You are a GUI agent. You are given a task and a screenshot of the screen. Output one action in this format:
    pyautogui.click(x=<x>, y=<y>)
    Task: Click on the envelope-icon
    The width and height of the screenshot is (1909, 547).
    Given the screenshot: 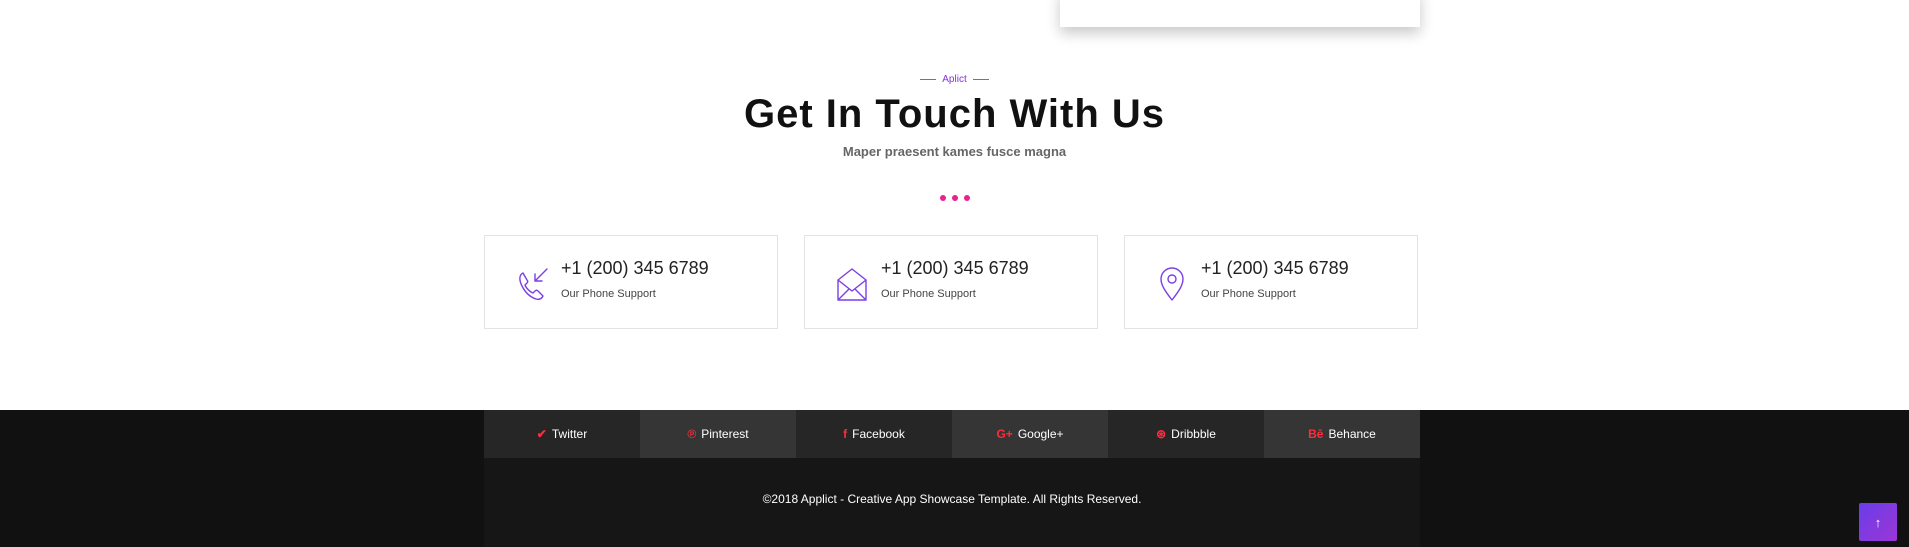 What is the action you would take?
    pyautogui.click(x=852, y=284)
    